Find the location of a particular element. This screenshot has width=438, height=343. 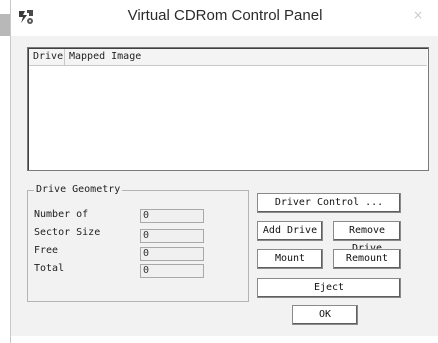

number-of-field: 0 is located at coordinates (172, 216).